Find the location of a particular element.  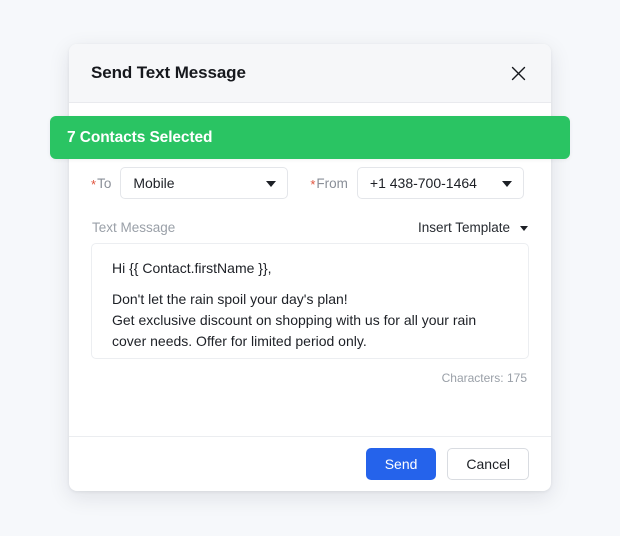

dialog-header: Send Text Message is located at coordinates (310, 73).